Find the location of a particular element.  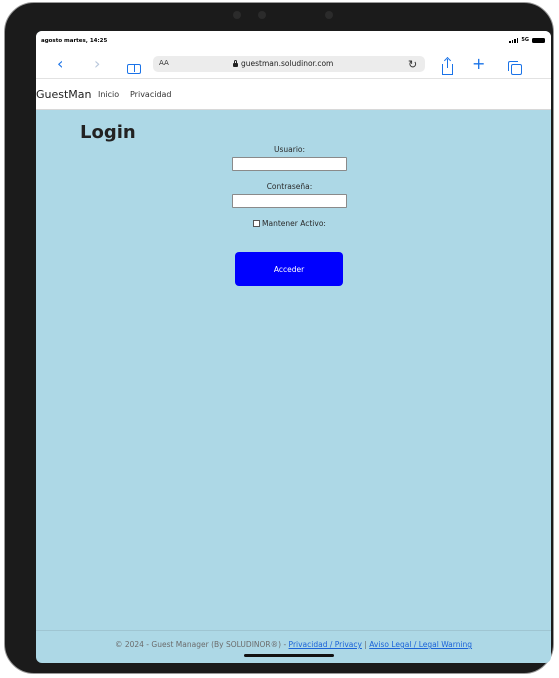

chevron-right-icon: › is located at coordinates (97, 64).